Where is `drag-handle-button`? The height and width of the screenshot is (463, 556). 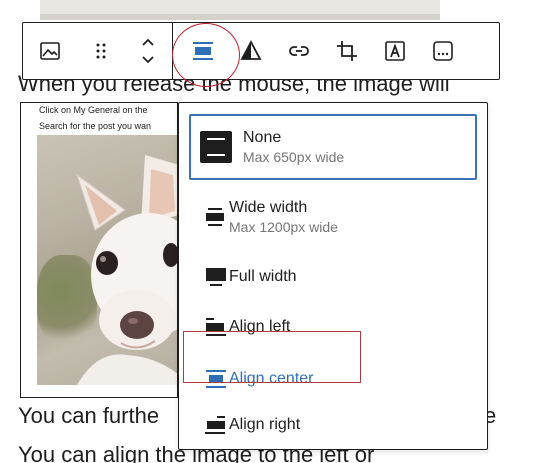
drag-handle-button is located at coordinates (101, 51).